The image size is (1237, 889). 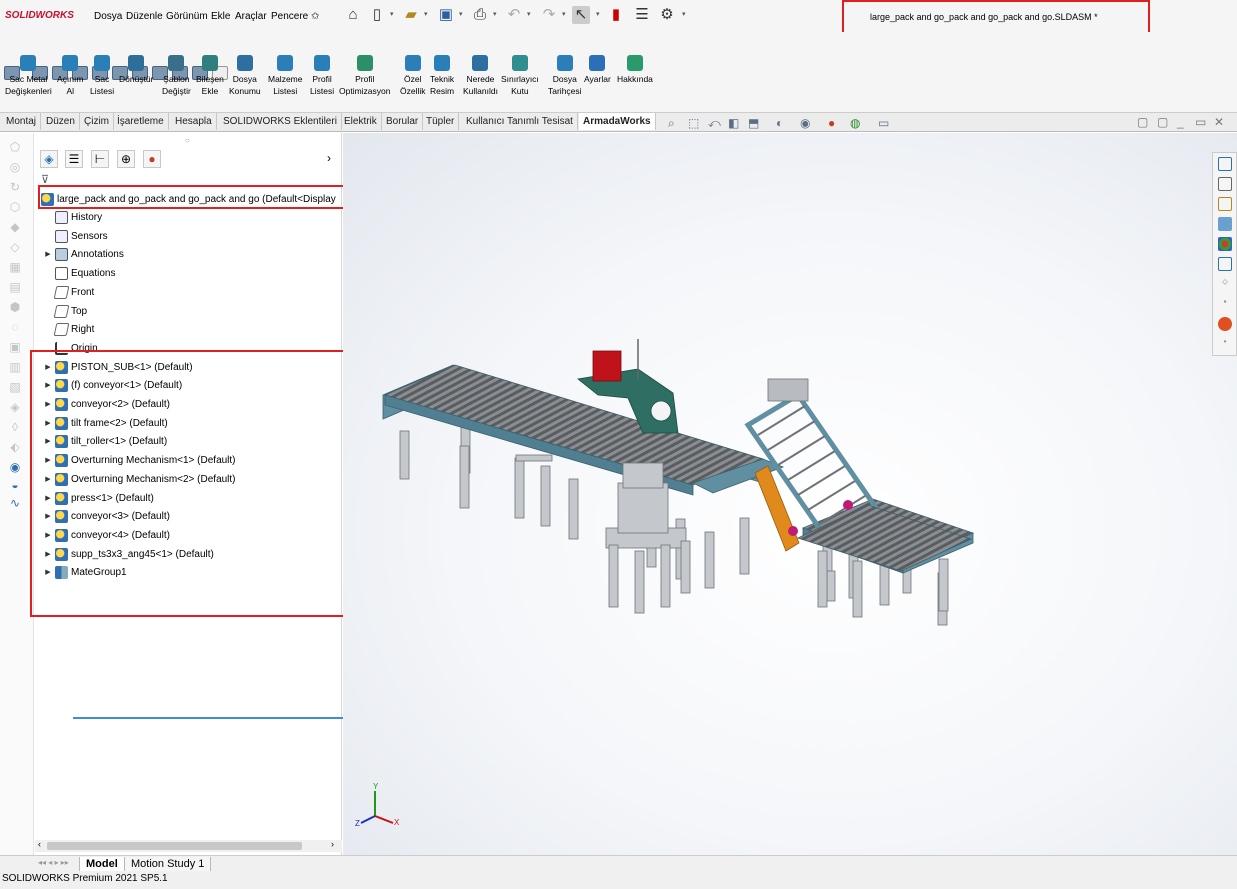 What do you see at coordinates (361, 121) in the screenshot?
I see `tab-6: Elektrik` at bounding box center [361, 121].